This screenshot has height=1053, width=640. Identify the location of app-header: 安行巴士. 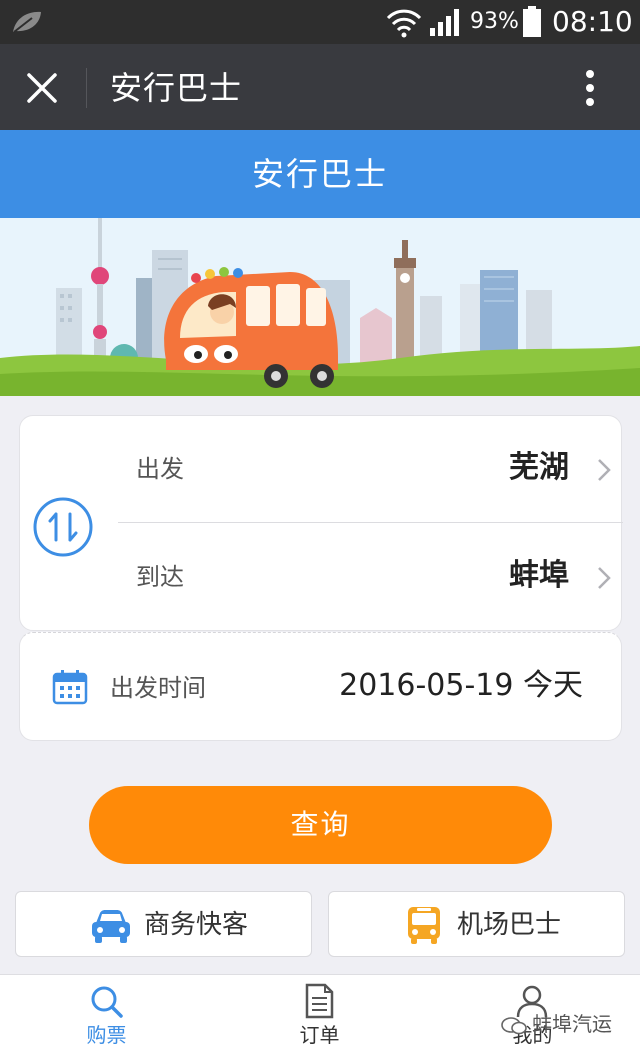
(320, 87).